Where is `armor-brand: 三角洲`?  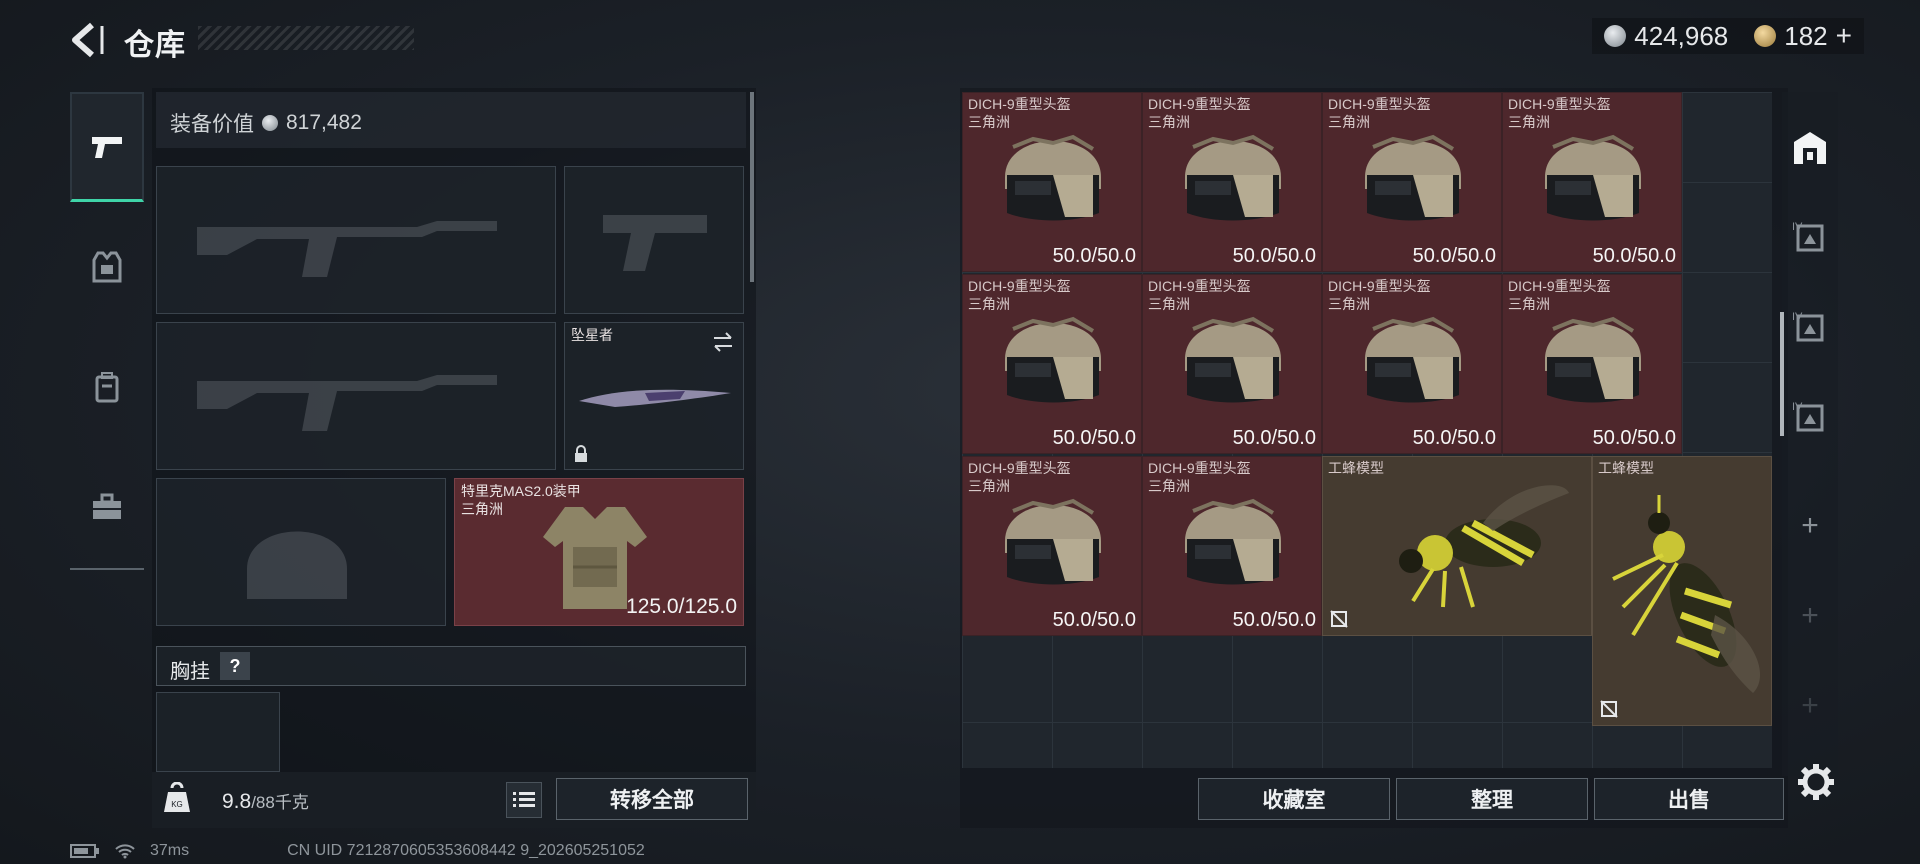 armor-brand: 三角洲 is located at coordinates (482, 509).